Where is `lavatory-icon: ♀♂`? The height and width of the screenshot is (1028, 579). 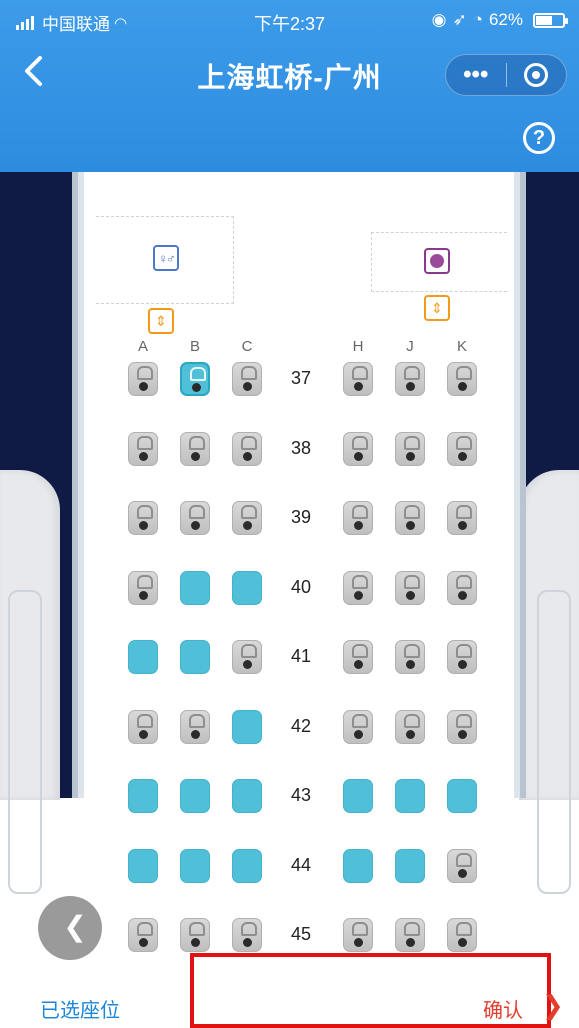
lavatory-icon: ♀♂ is located at coordinates (166, 258).